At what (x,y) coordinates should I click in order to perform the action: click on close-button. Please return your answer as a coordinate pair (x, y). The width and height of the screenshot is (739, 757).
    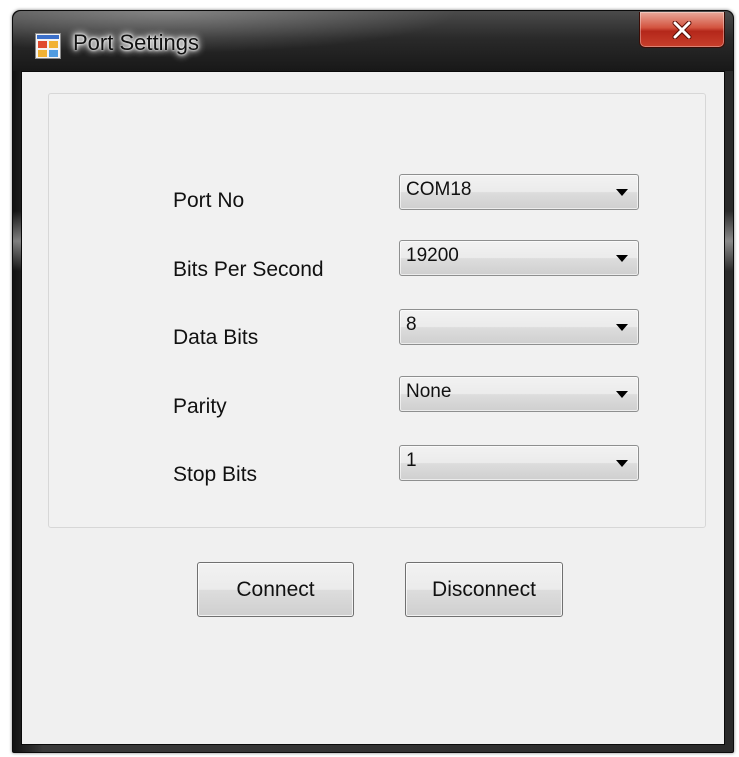
    Looking at the image, I should click on (682, 30).